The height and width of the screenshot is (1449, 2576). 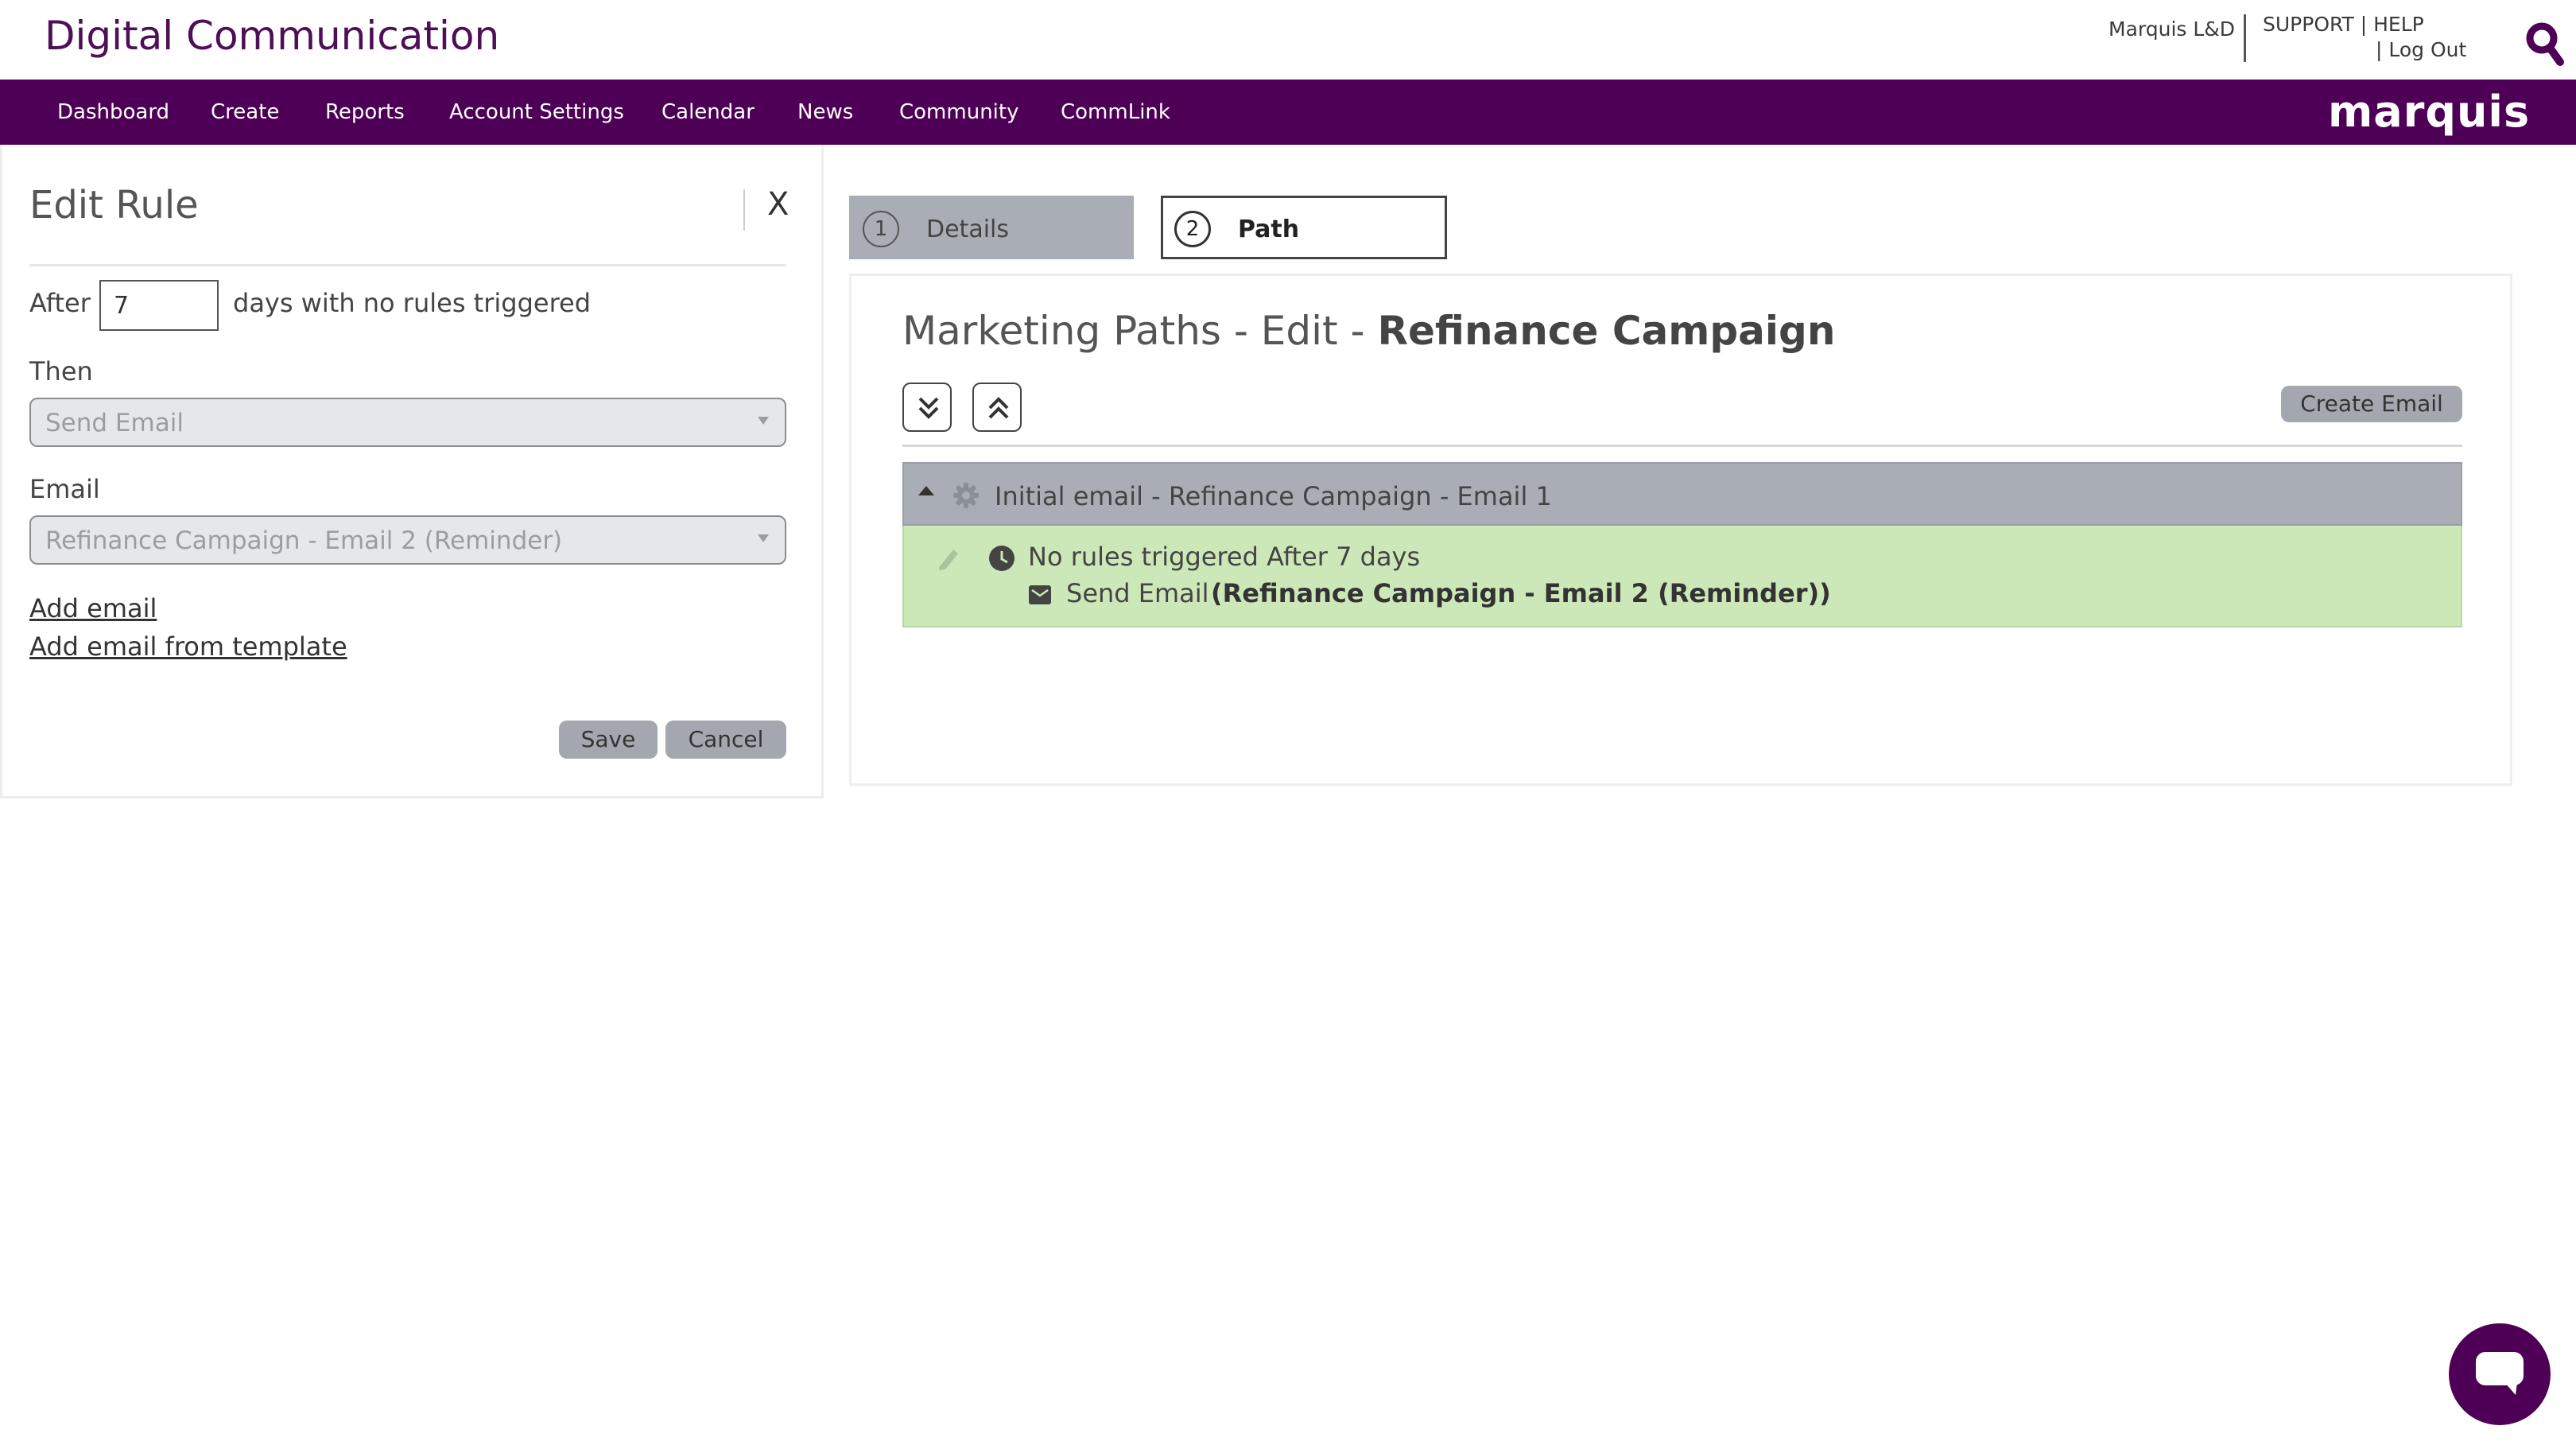 What do you see at coordinates (1040, 594) in the screenshot?
I see `mail-icon` at bounding box center [1040, 594].